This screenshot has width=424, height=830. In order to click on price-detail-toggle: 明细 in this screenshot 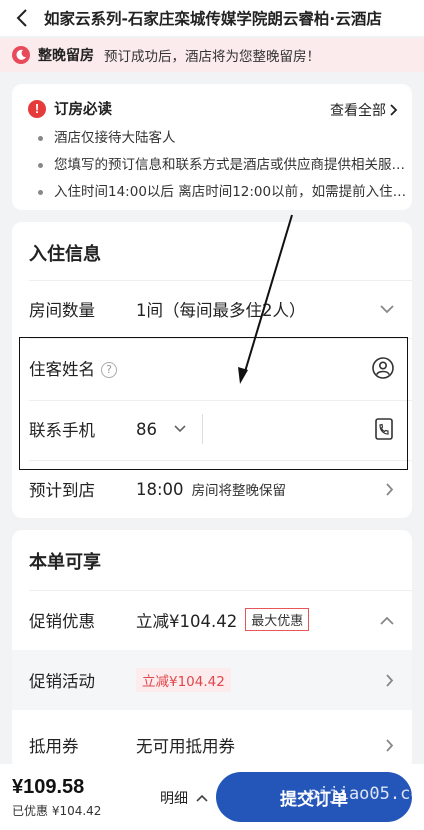, I will do `click(184, 798)`.